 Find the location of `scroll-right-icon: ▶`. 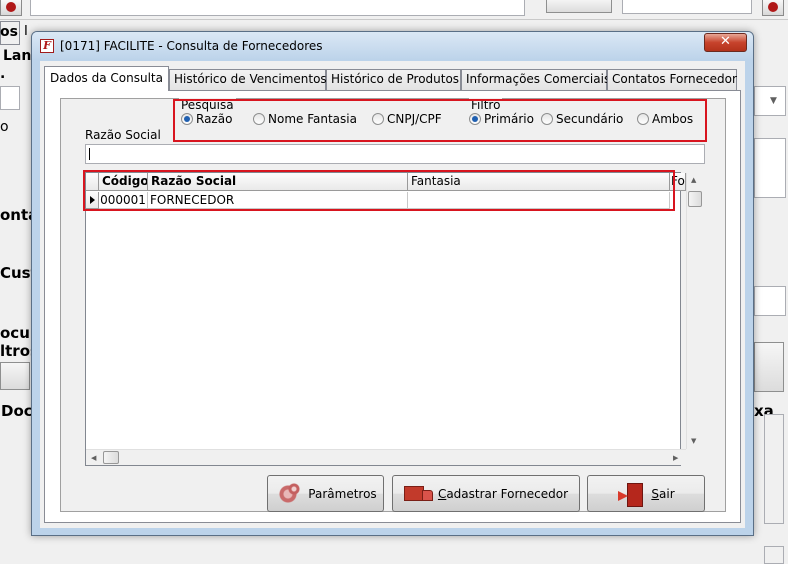

scroll-right-icon: ▶ is located at coordinates (675, 458).